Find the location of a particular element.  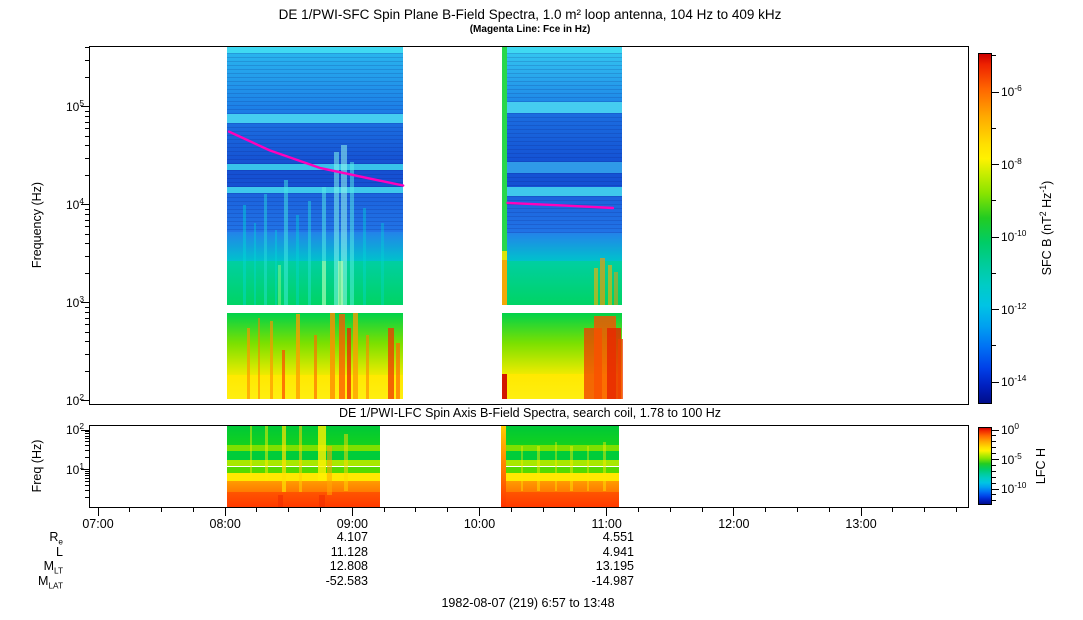

orbit-row-value: 11.128 is located at coordinates (349, 551).